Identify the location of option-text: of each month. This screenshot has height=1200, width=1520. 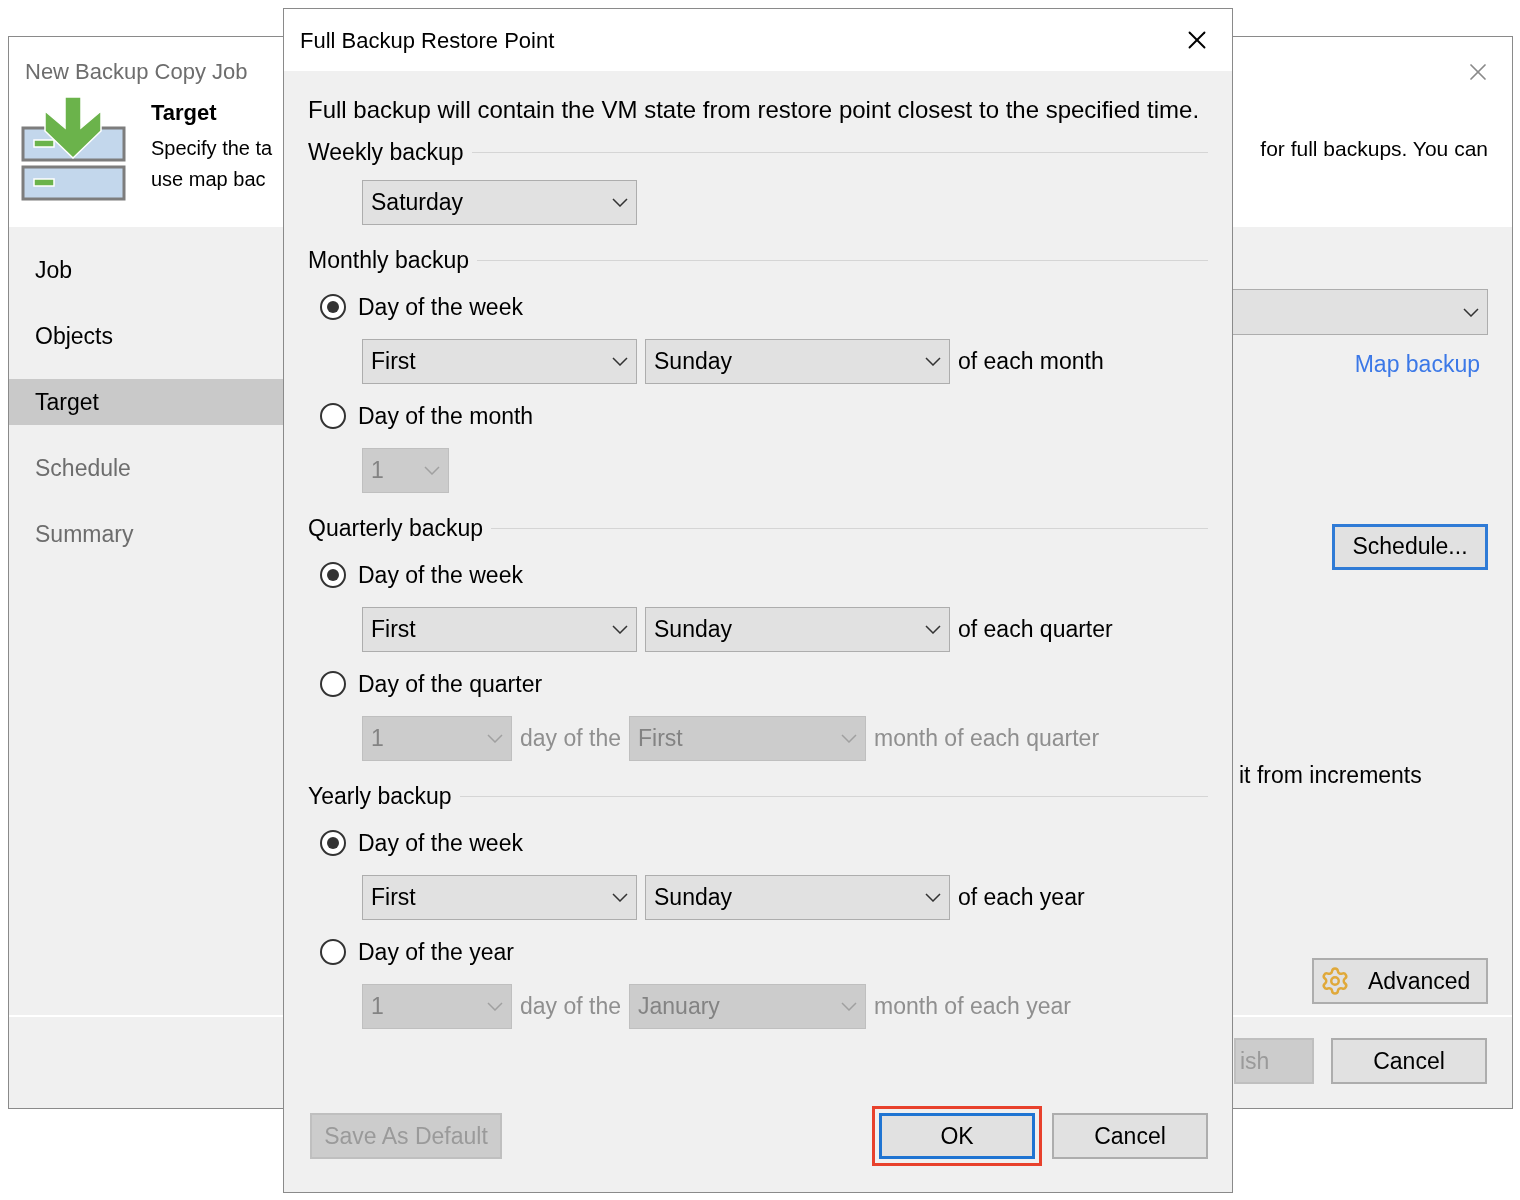
(1031, 362).